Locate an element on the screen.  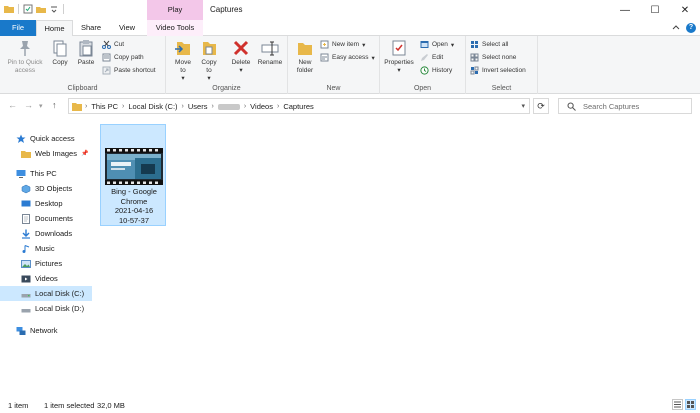
breadcrumb-captures: Captures is located at coordinates (298, 106).